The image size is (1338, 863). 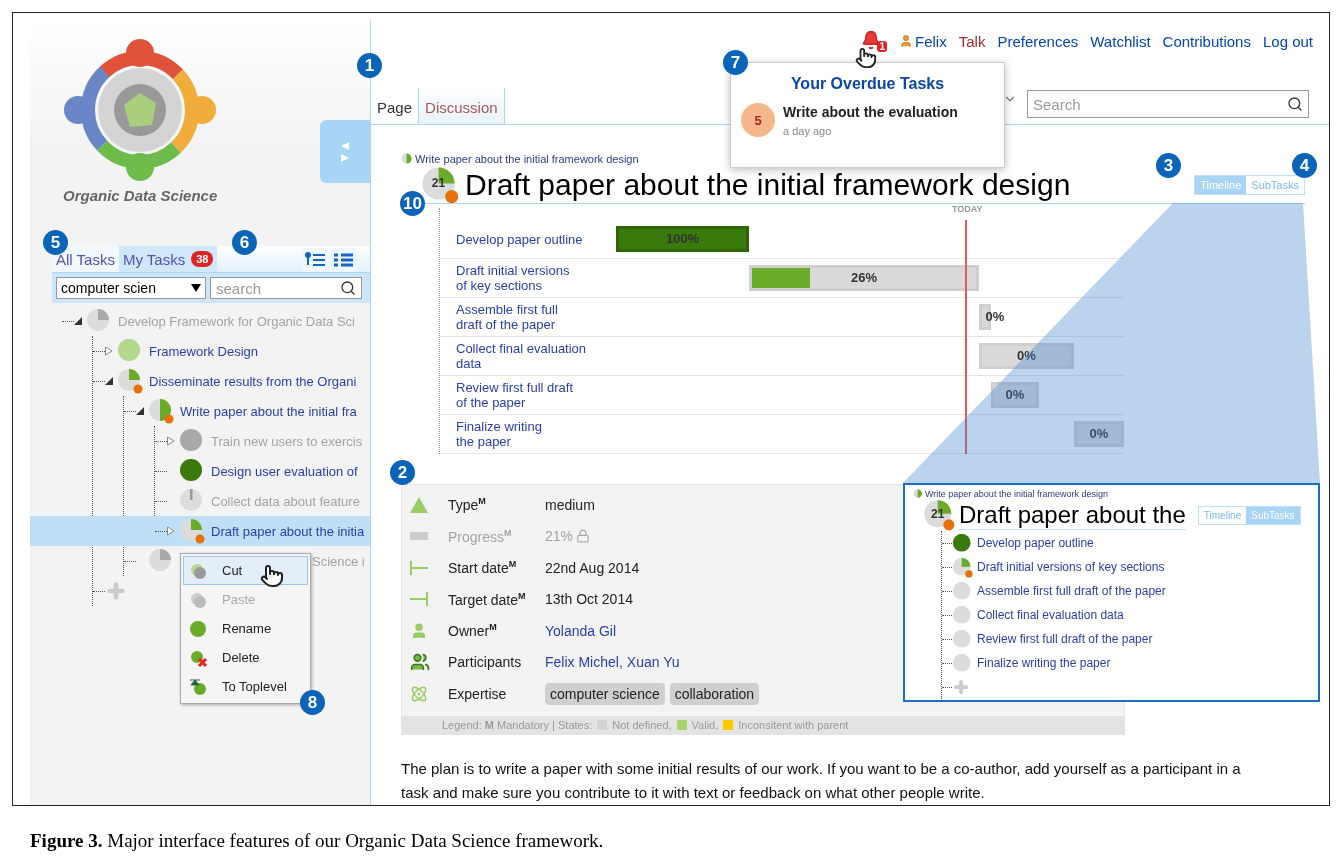 I want to click on legend-text: Legend: M Mandatory | States:, so click(x=517, y=724).